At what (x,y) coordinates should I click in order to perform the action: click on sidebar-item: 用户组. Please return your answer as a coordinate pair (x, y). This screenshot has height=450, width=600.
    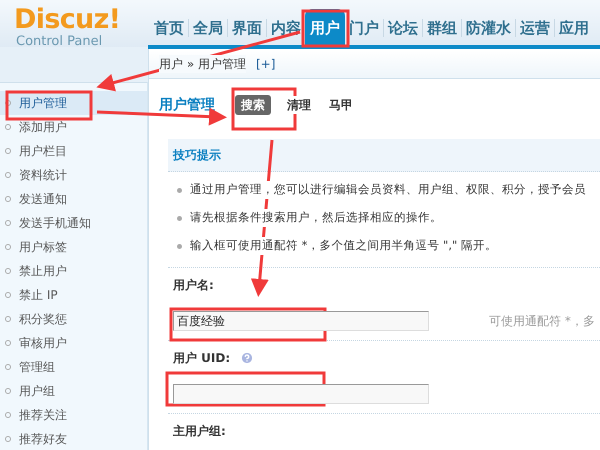
    Looking at the image, I should click on (73, 391).